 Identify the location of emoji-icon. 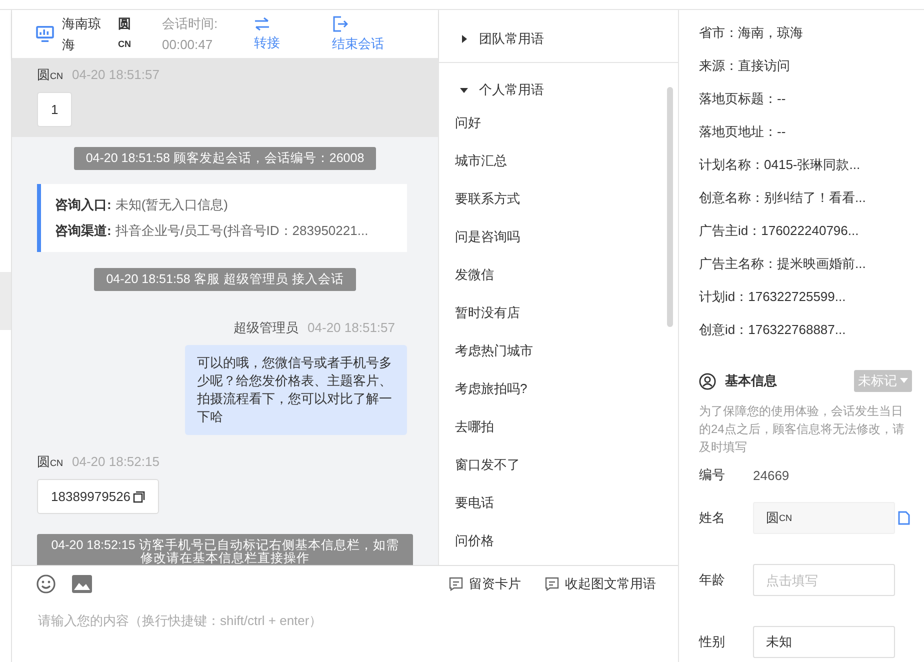
(46, 584).